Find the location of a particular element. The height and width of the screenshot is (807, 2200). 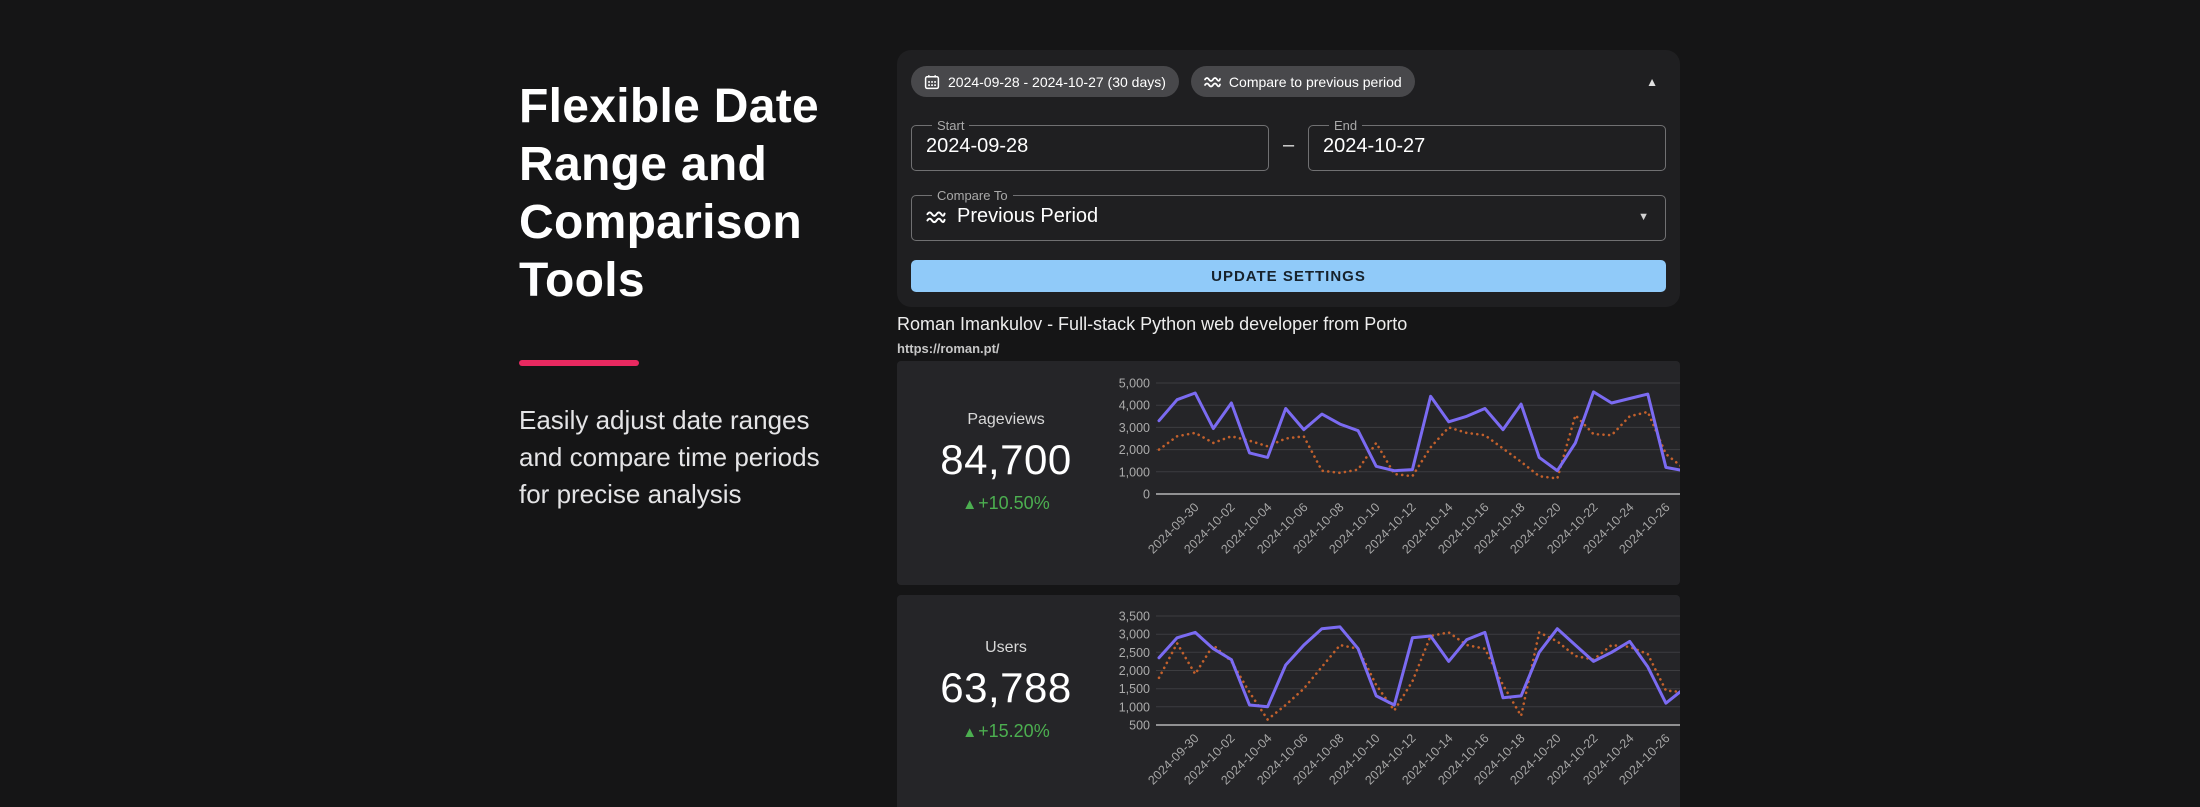

compare-to-value: Previous Period is located at coordinates (1028, 216).